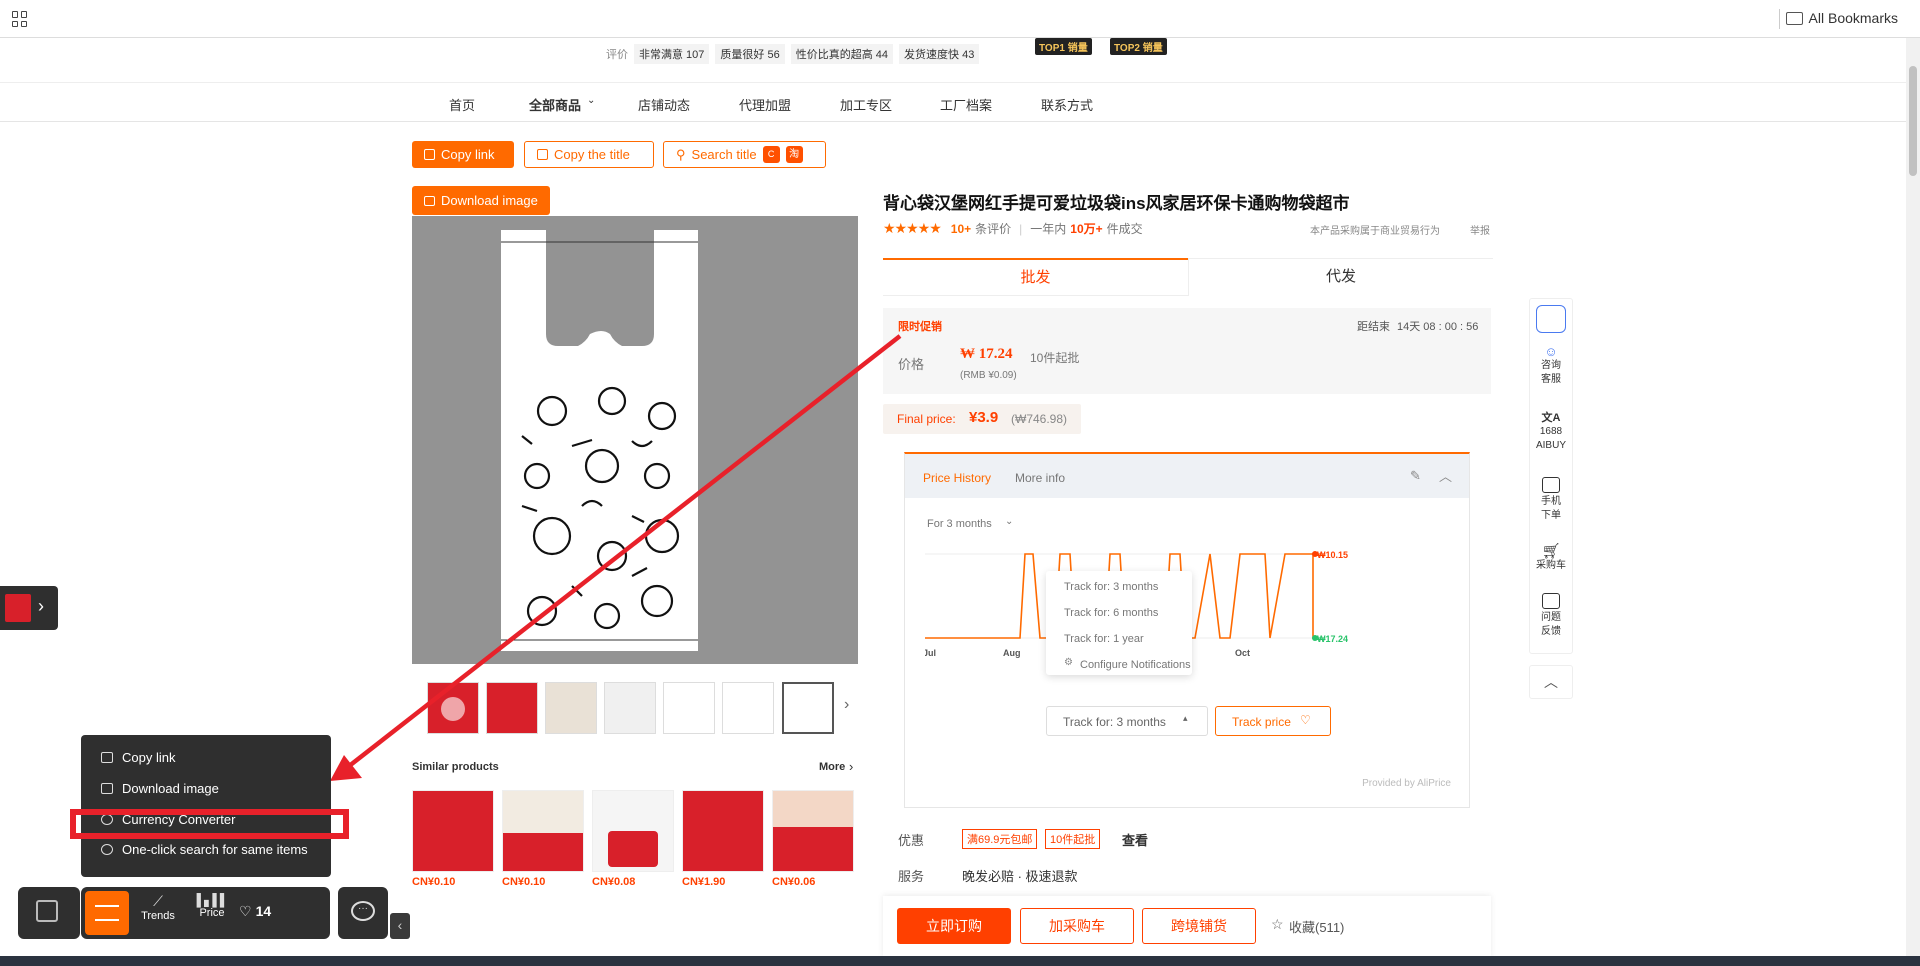 Image resolution: width=1920 pixels, height=966 pixels. I want to click on highlight-box, so click(209, 824).